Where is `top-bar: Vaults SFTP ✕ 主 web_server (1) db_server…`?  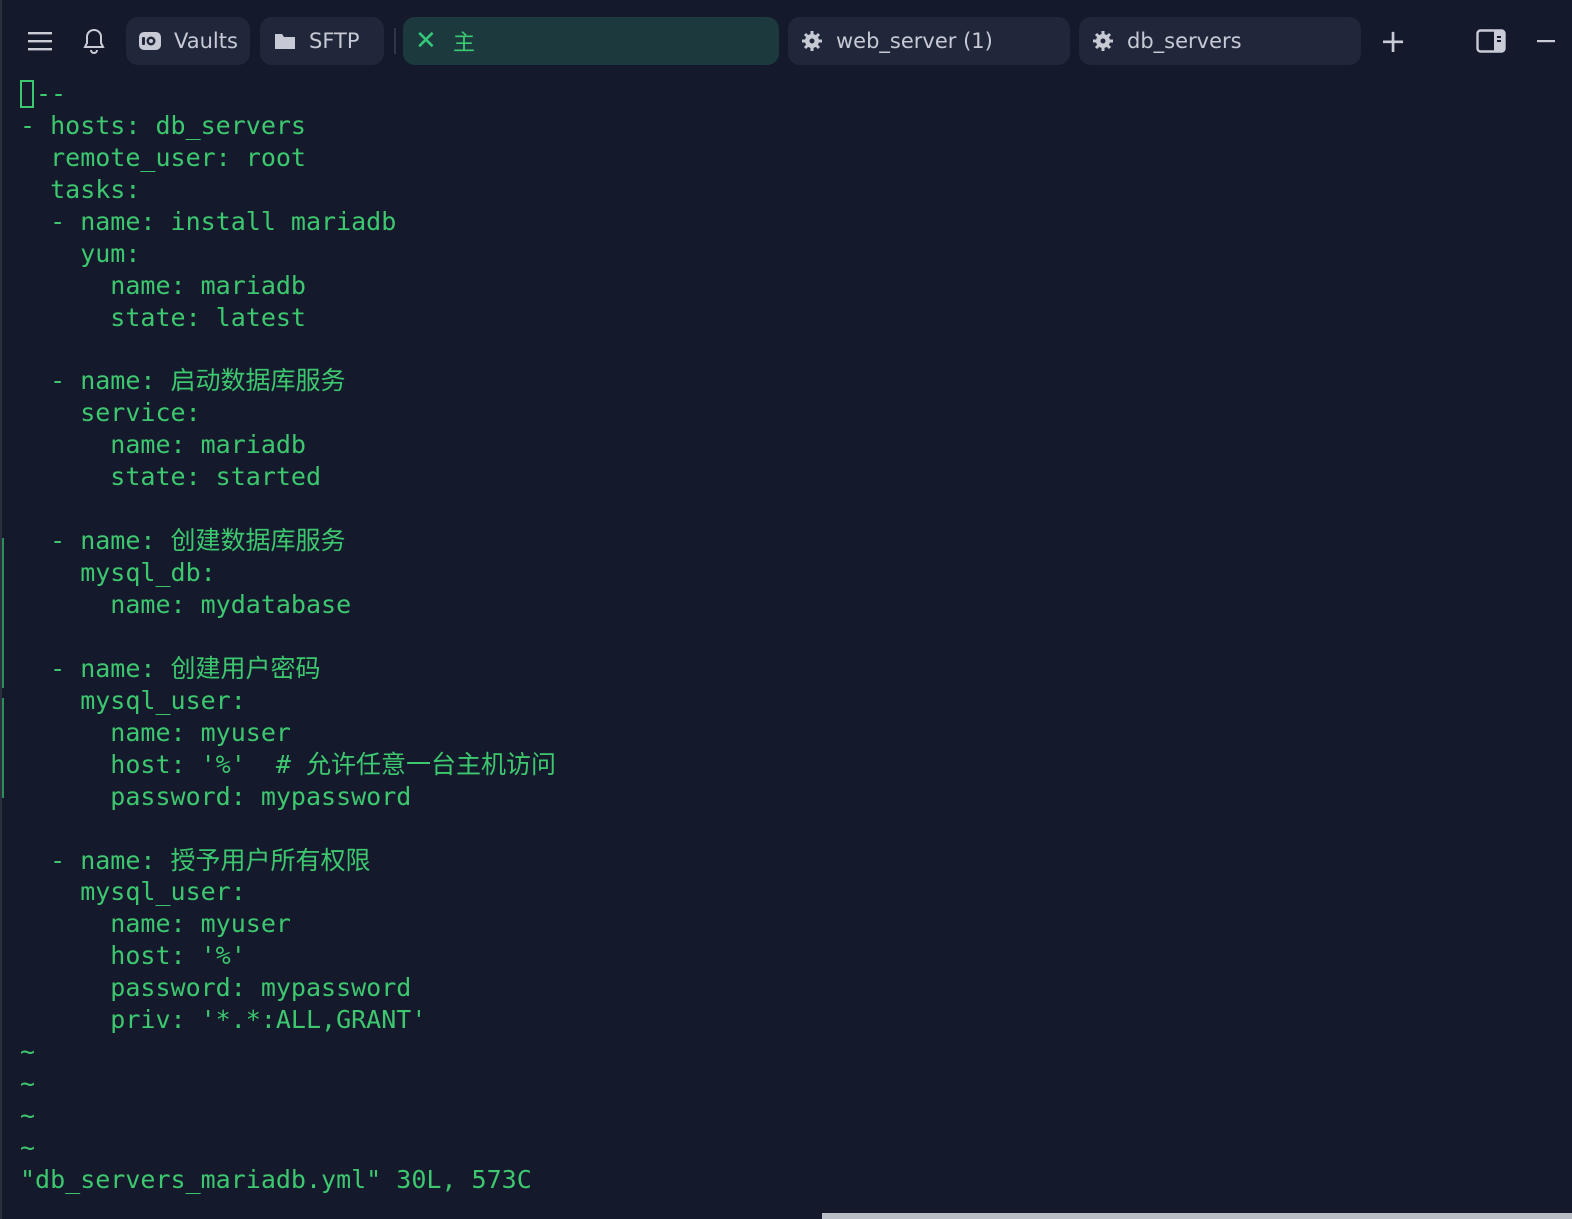
top-bar: Vaults SFTP ✕ 主 web_server (1) db_server… is located at coordinates (787, 41).